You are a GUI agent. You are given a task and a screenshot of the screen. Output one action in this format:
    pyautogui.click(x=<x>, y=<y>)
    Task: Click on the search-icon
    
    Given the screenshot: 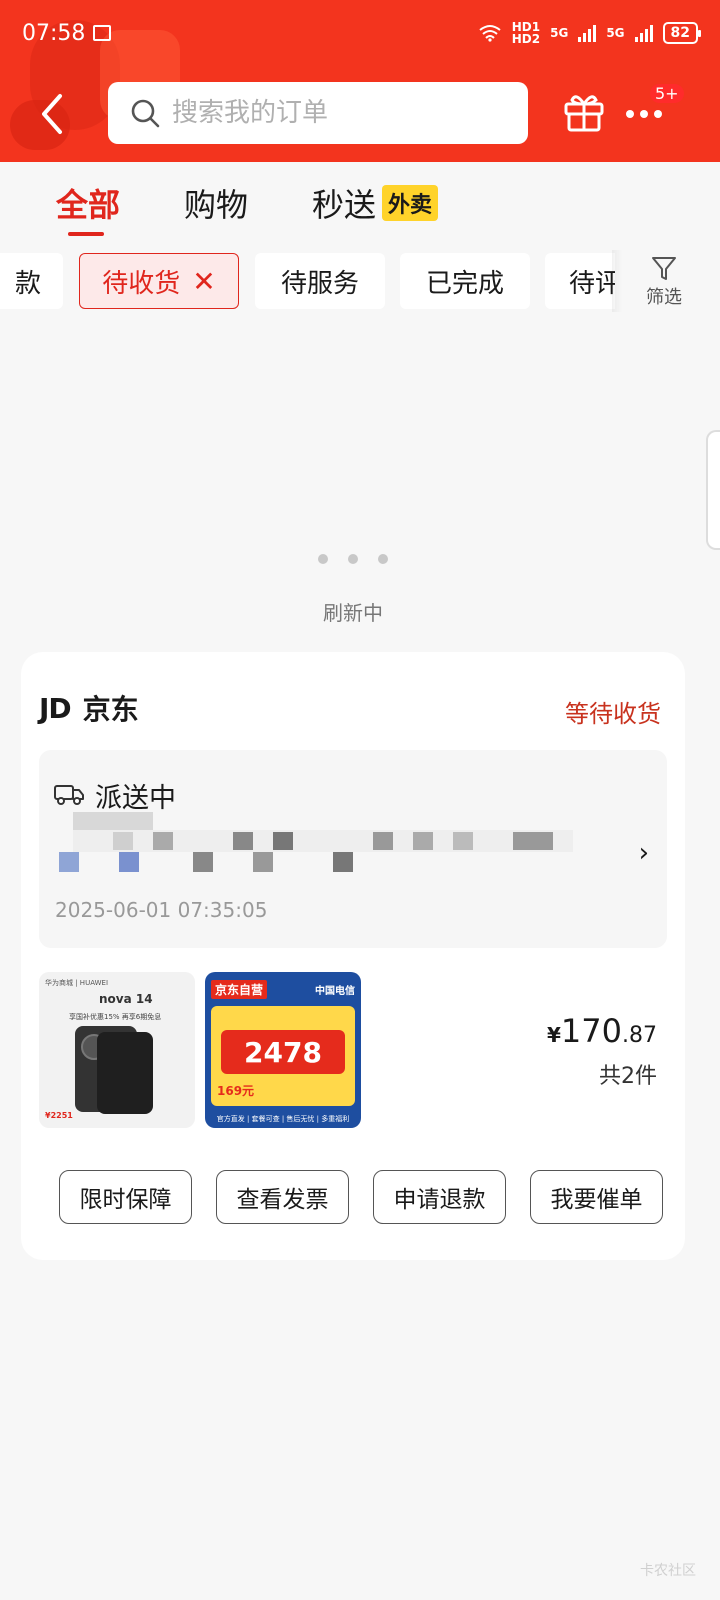 What is the action you would take?
    pyautogui.click(x=145, y=113)
    